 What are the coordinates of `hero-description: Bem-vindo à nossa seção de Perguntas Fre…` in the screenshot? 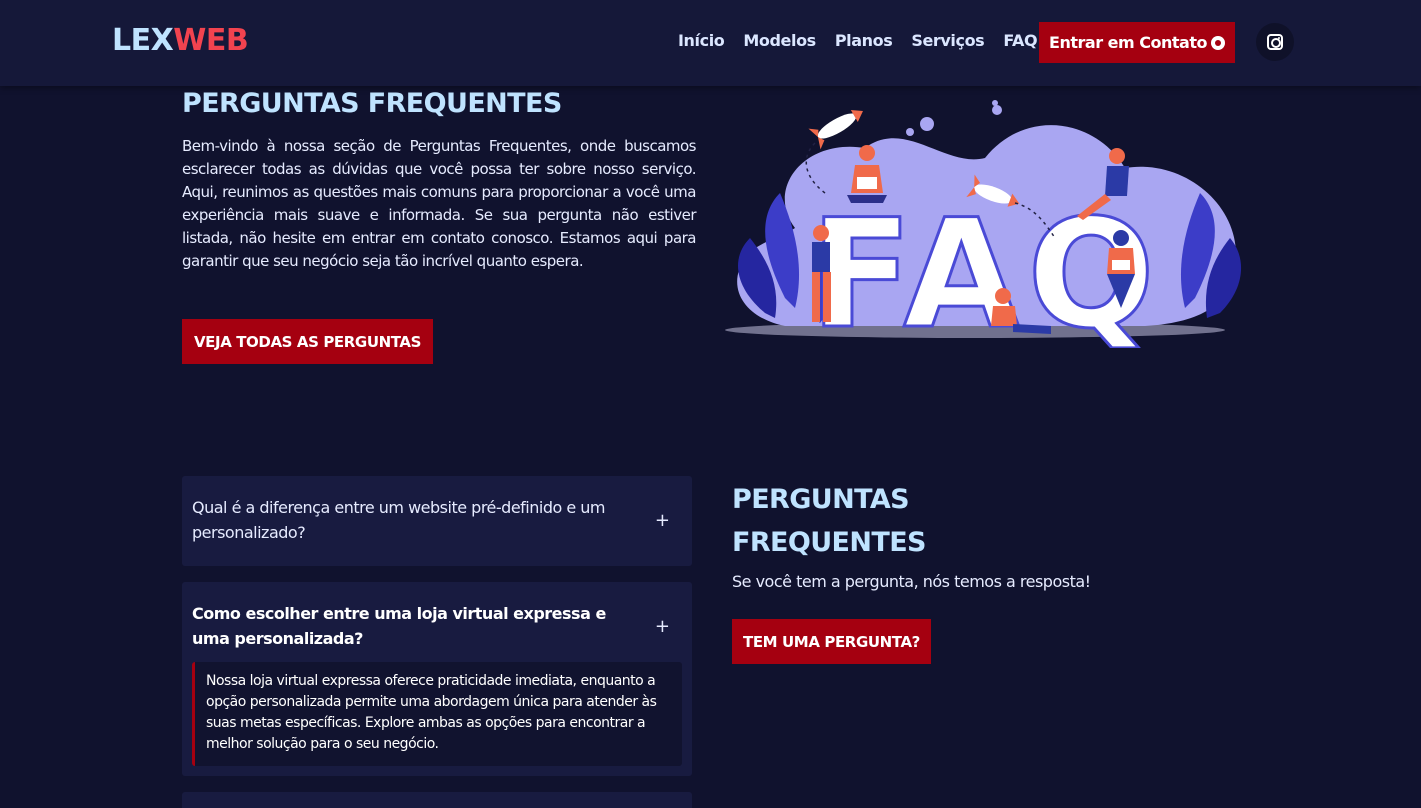 It's located at (439, 203).